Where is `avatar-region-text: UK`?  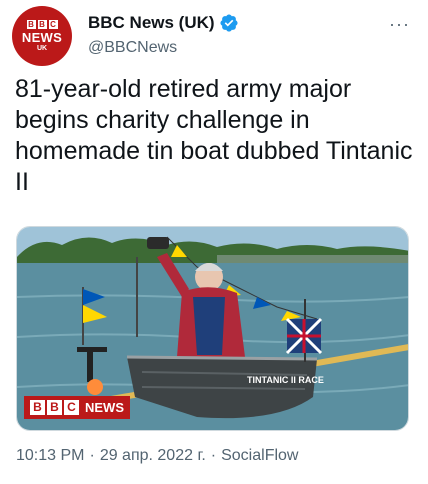 avatar-region-text: UK is located at coordinates (42, 48).